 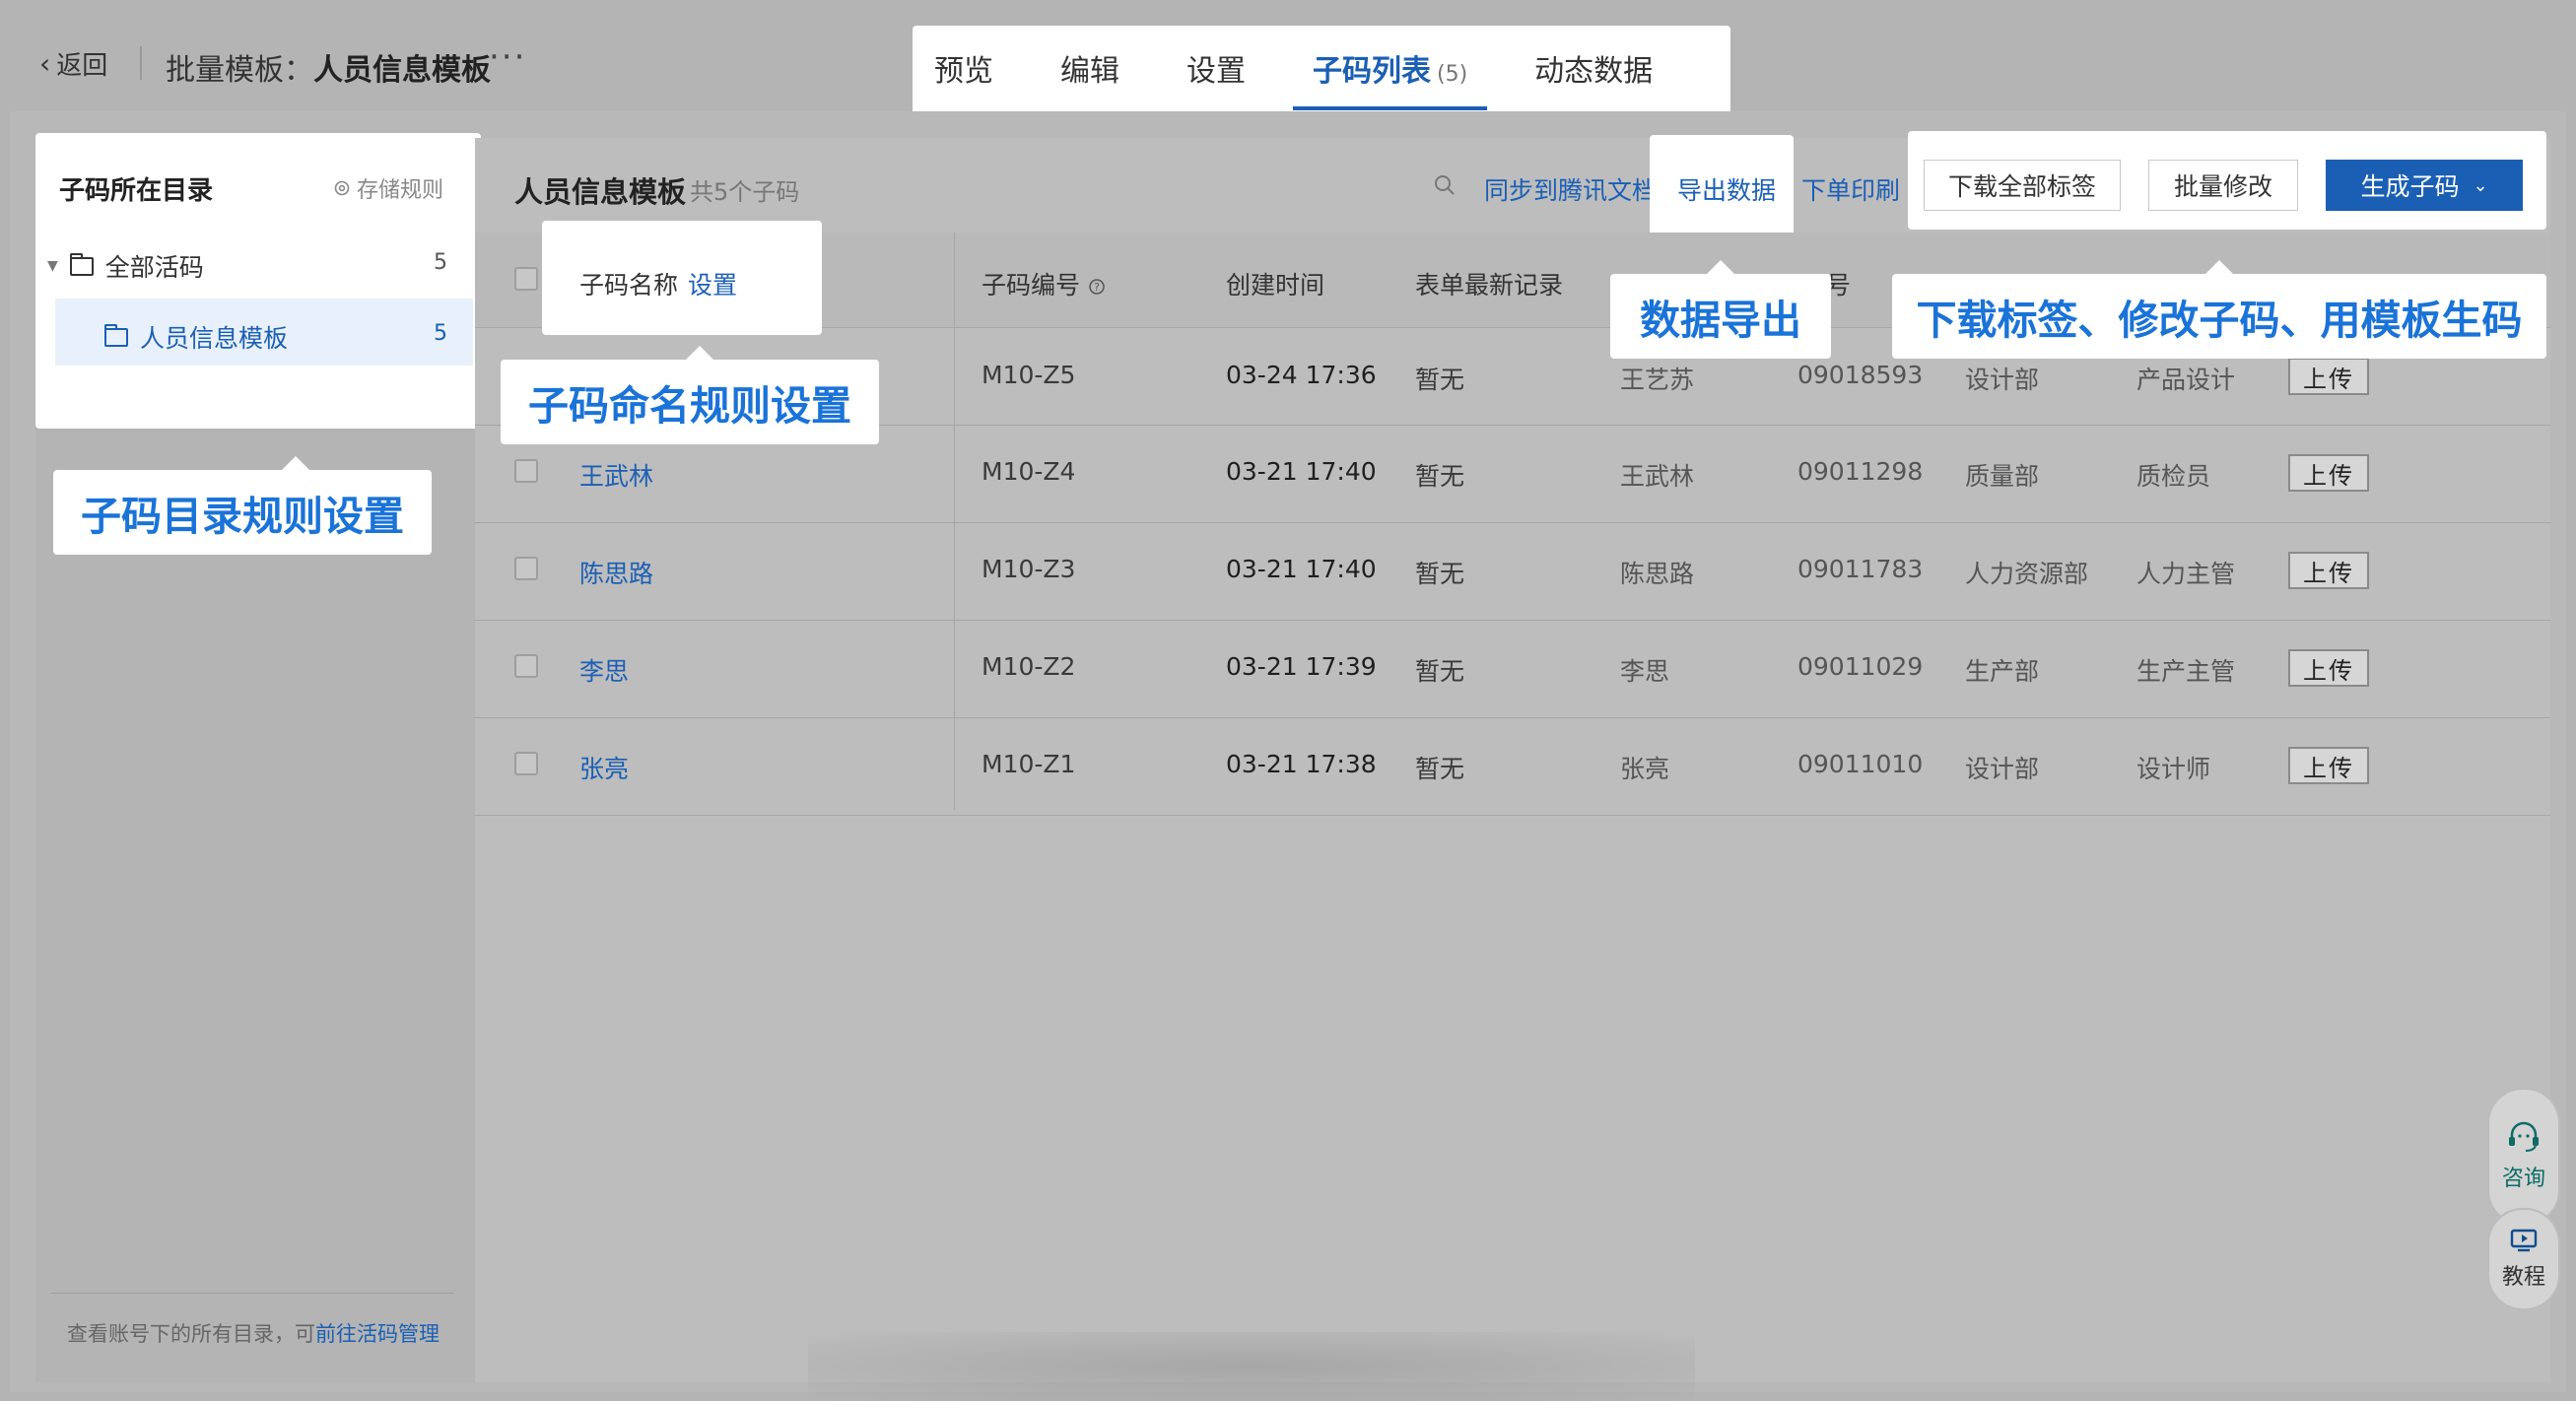 I want to click on gear-icon, so click(x=342, y=188).